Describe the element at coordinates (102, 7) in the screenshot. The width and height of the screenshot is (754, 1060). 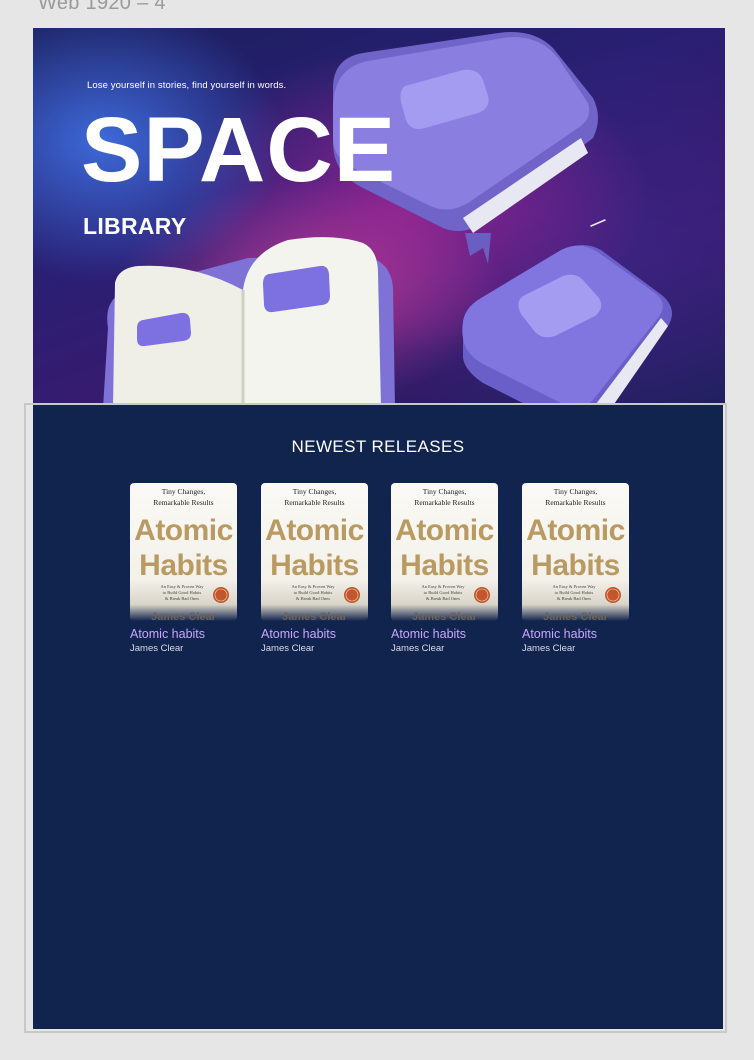
I see `frame-label: Web 1920 – 4` at that location.